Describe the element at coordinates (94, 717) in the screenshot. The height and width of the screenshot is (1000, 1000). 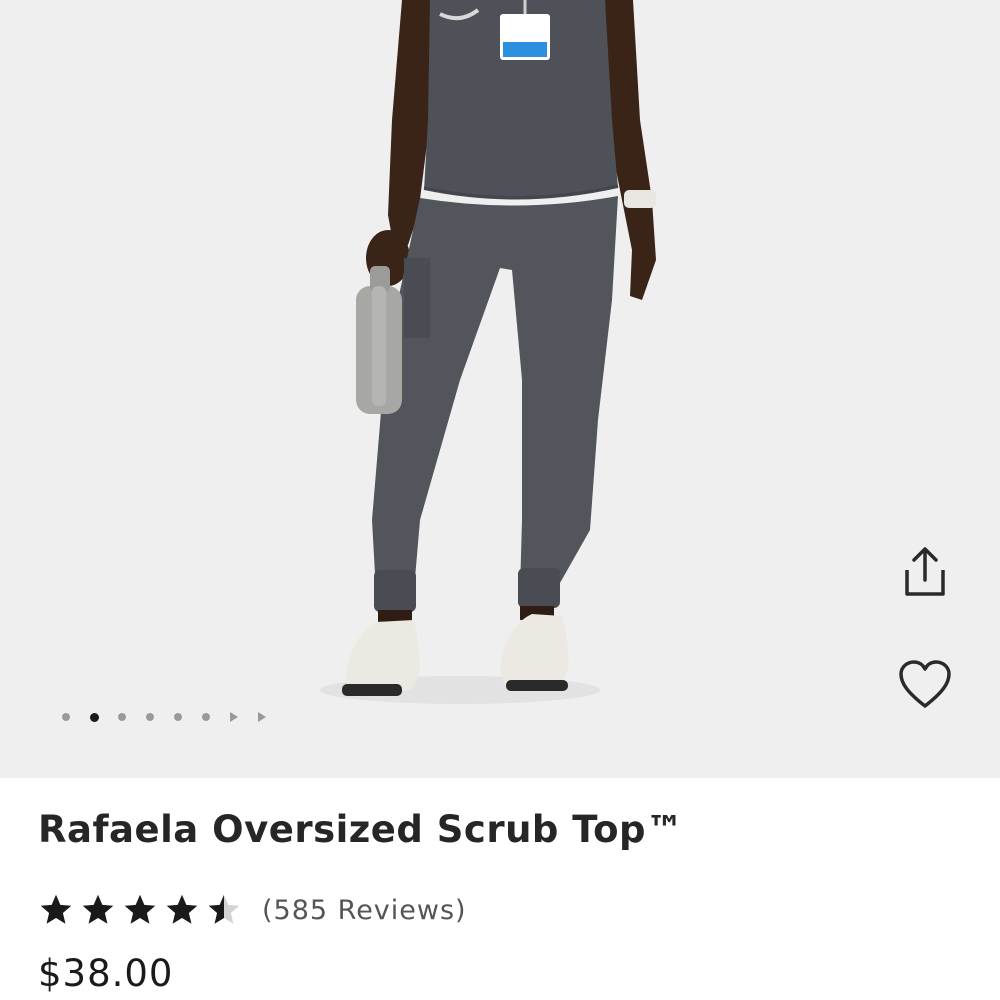
I see `gallery-dot-2-active` at that location.